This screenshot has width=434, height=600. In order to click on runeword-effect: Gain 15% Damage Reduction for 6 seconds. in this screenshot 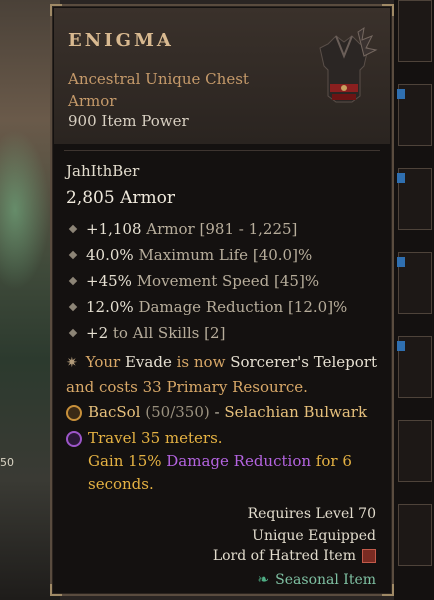, I will do `click(220, 472)`.